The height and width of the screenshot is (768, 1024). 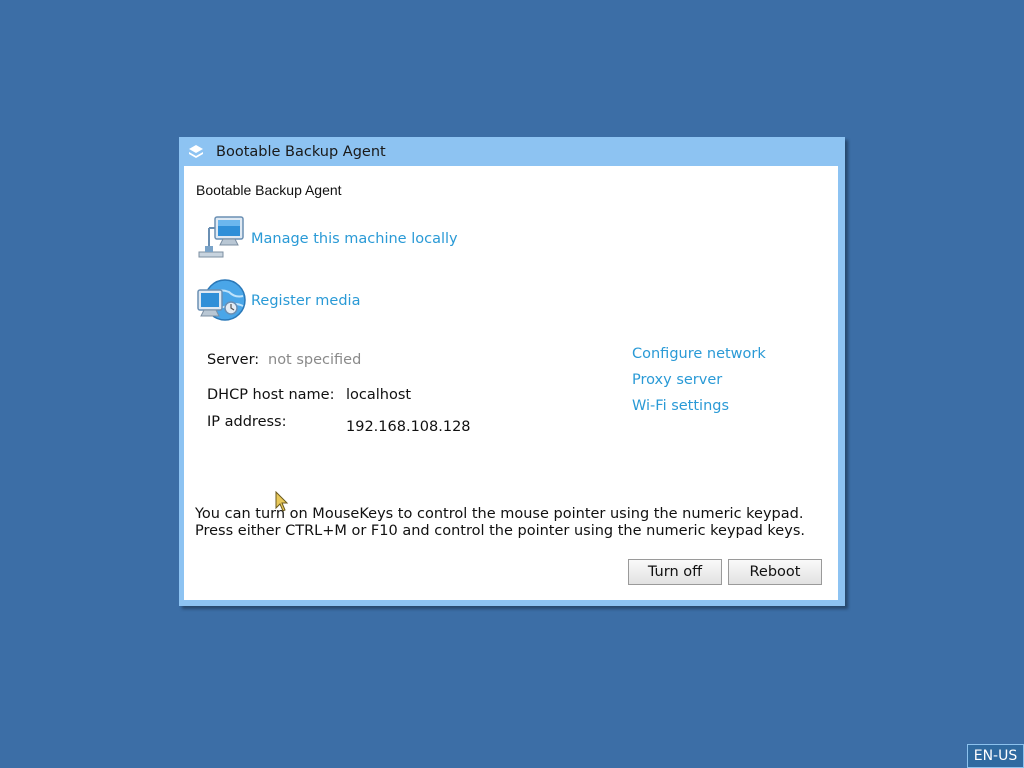 What do you see at coordinates (247, 422) in the screenshot?
I see `ip-address-label: IP address:` at bounding box center [247, 422].